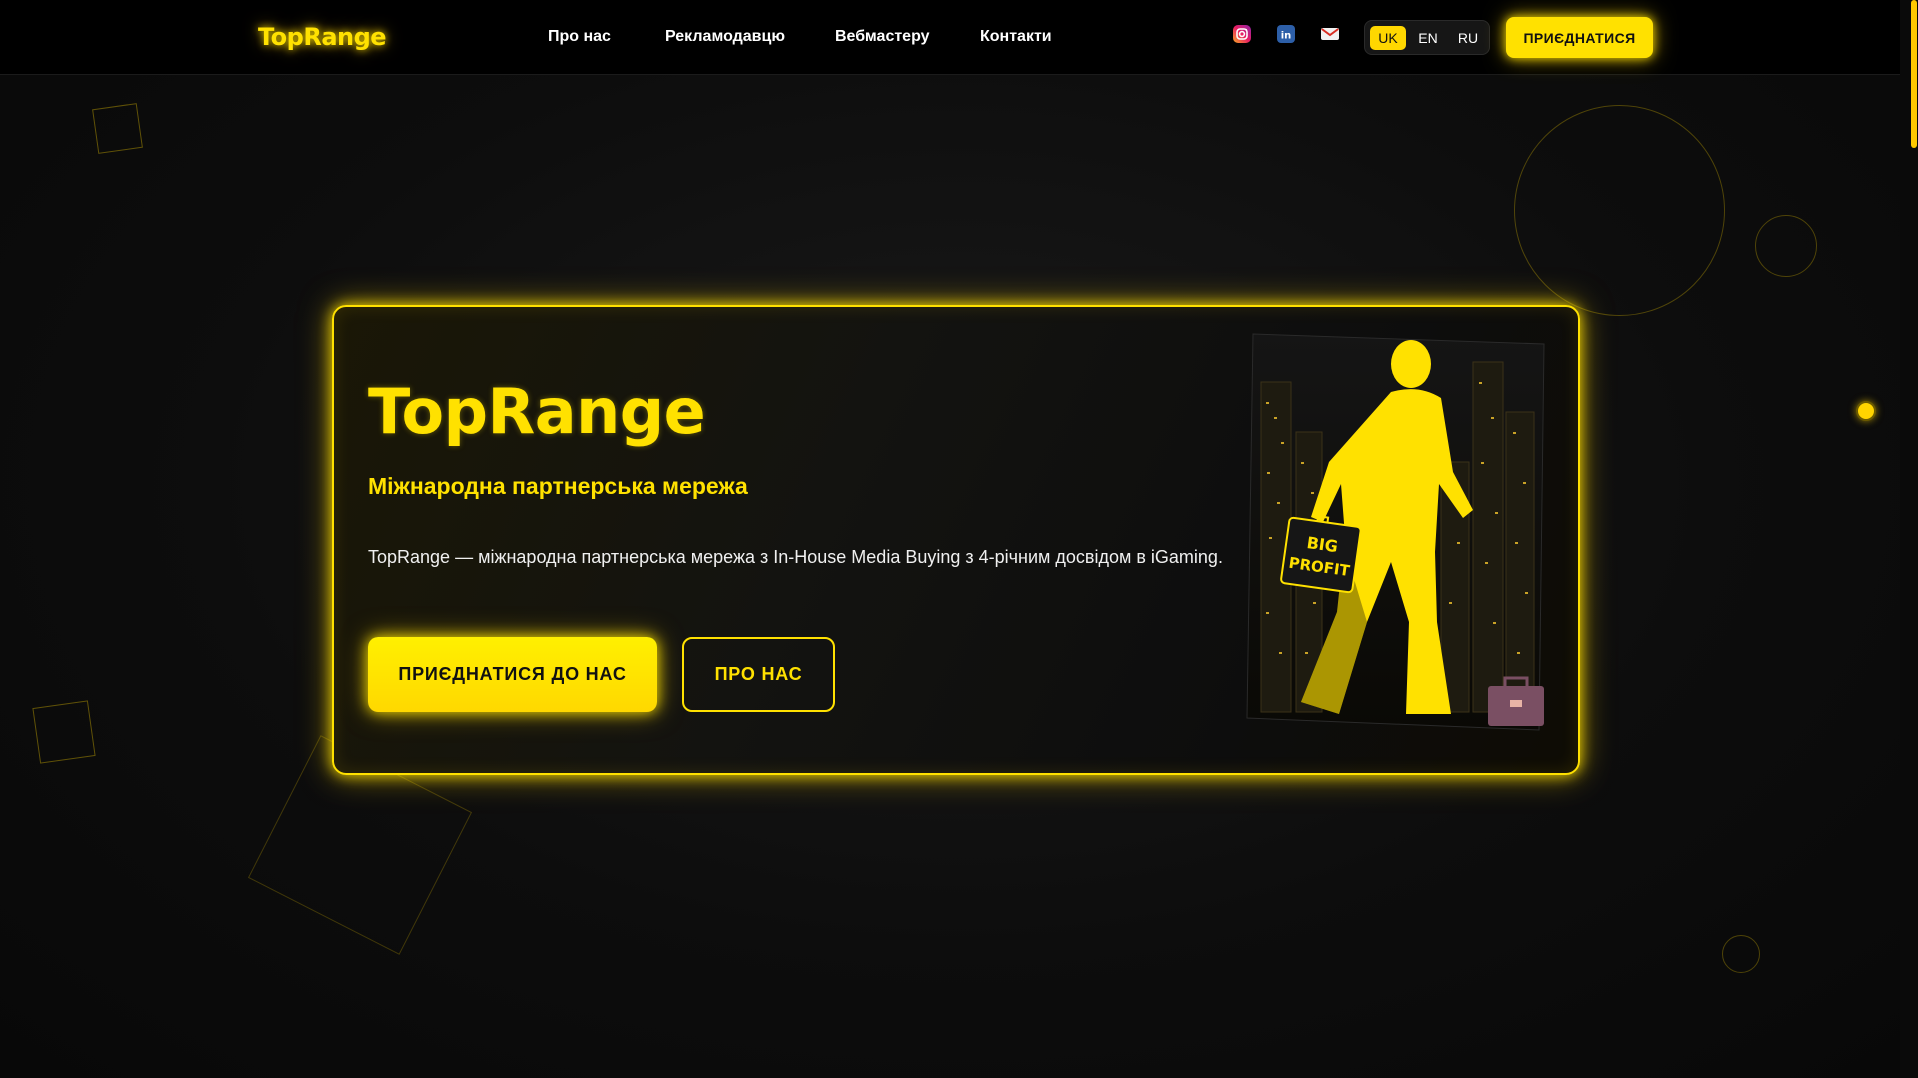  Describe the element at coordinates (725, 37) in the screenshot. I see `nav-item-advertiser: Рекламодавцю` at that location.